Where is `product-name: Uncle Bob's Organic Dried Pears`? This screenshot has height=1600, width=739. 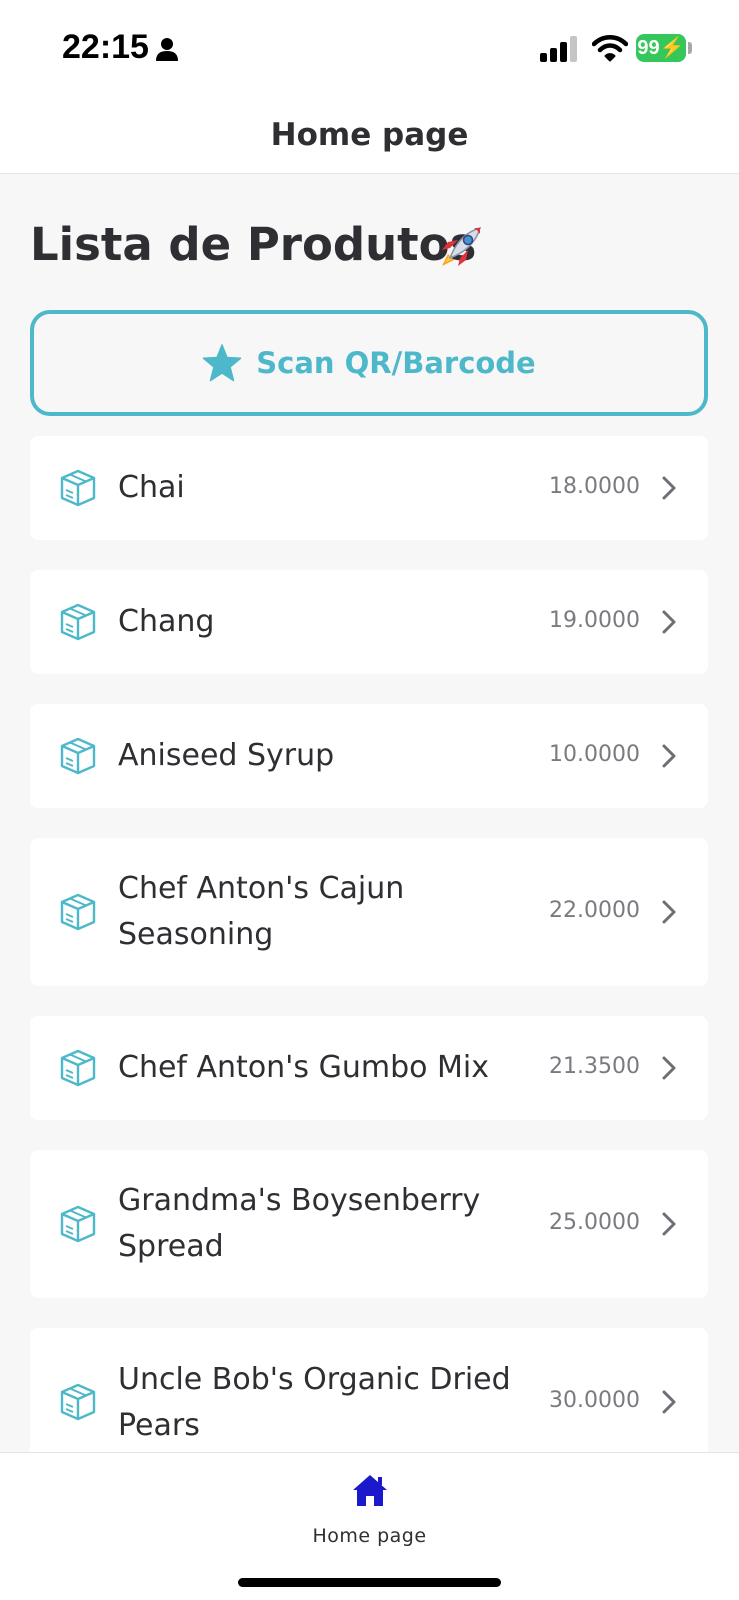 product-name: Uncle Bob's Organic Dried Pears is located at coordinates (314, 1402).